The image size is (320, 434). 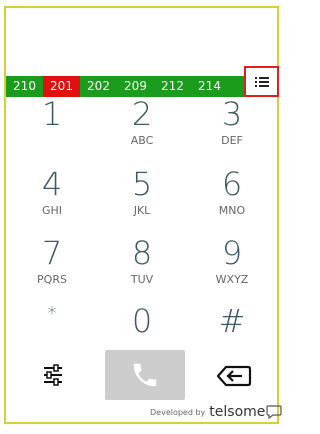 I want to click on key-digit: 5, so click(x=142, y=184).